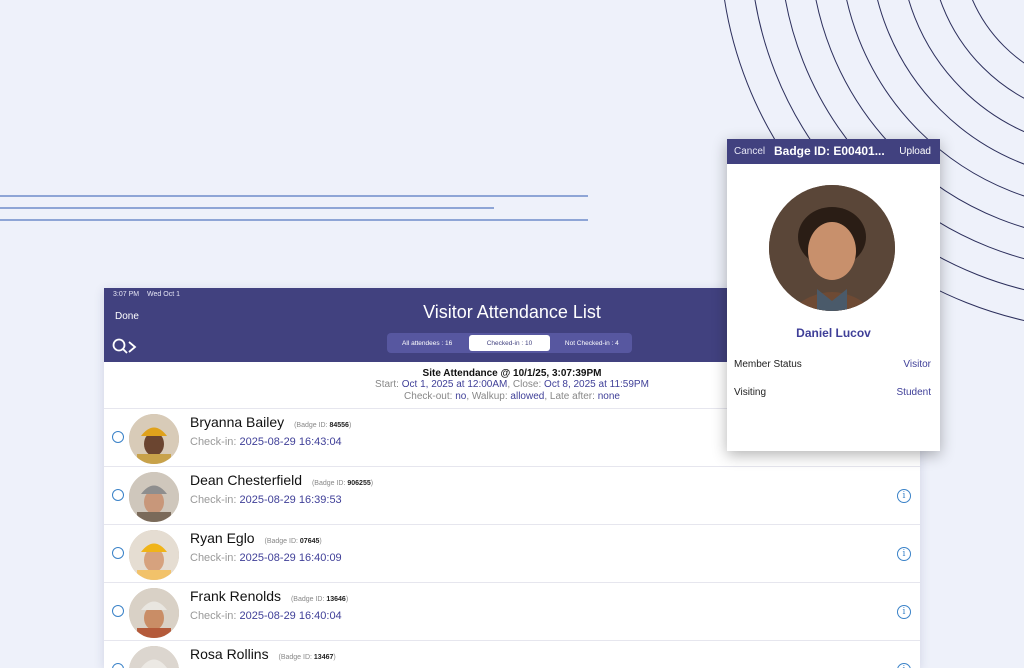 The image size is (1024, 668). I want to click on upload-button: Upload, so click(915, 151).